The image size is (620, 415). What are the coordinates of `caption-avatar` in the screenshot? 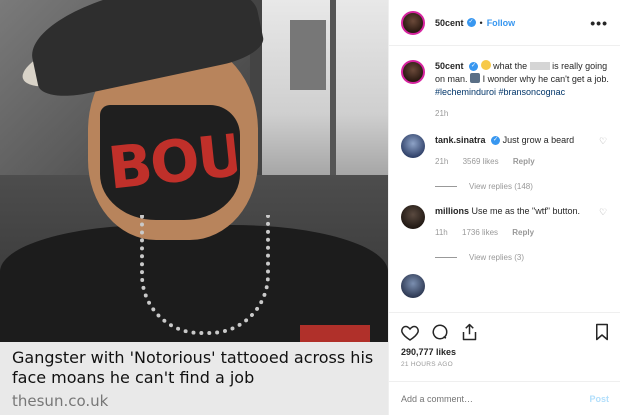 It's located at (413, 72).